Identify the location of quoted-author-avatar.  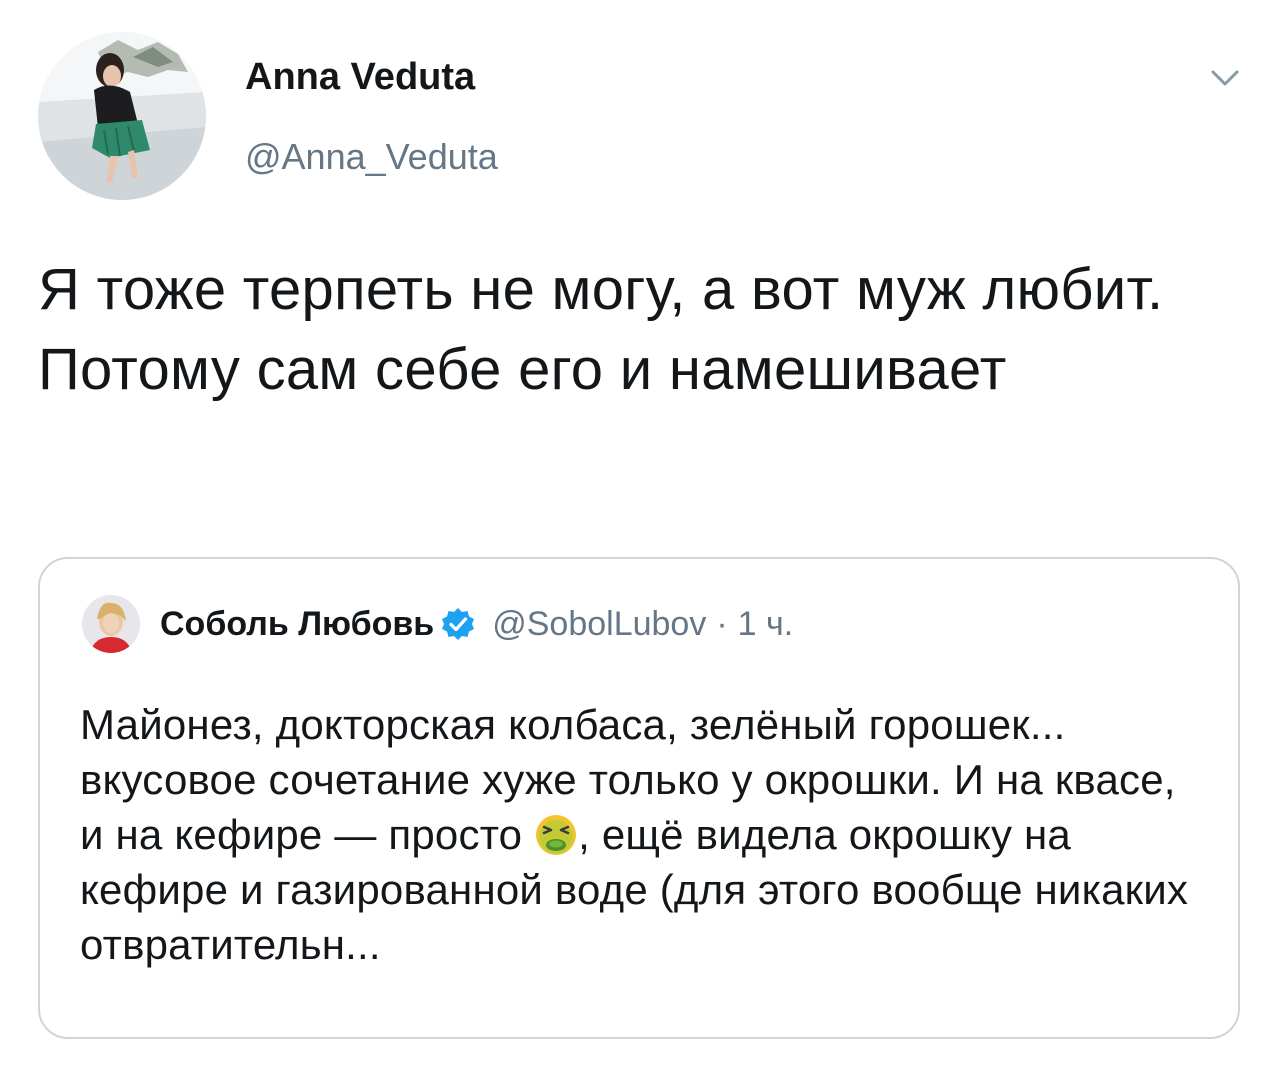
(111, 624).